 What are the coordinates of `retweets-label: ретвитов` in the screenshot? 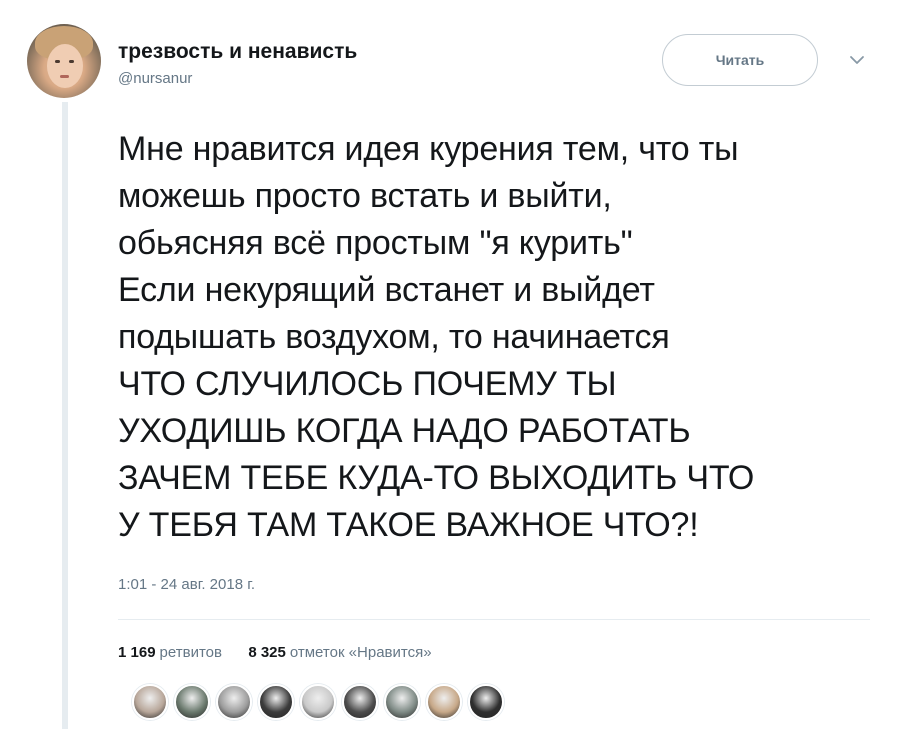 It's located at (190, 652).